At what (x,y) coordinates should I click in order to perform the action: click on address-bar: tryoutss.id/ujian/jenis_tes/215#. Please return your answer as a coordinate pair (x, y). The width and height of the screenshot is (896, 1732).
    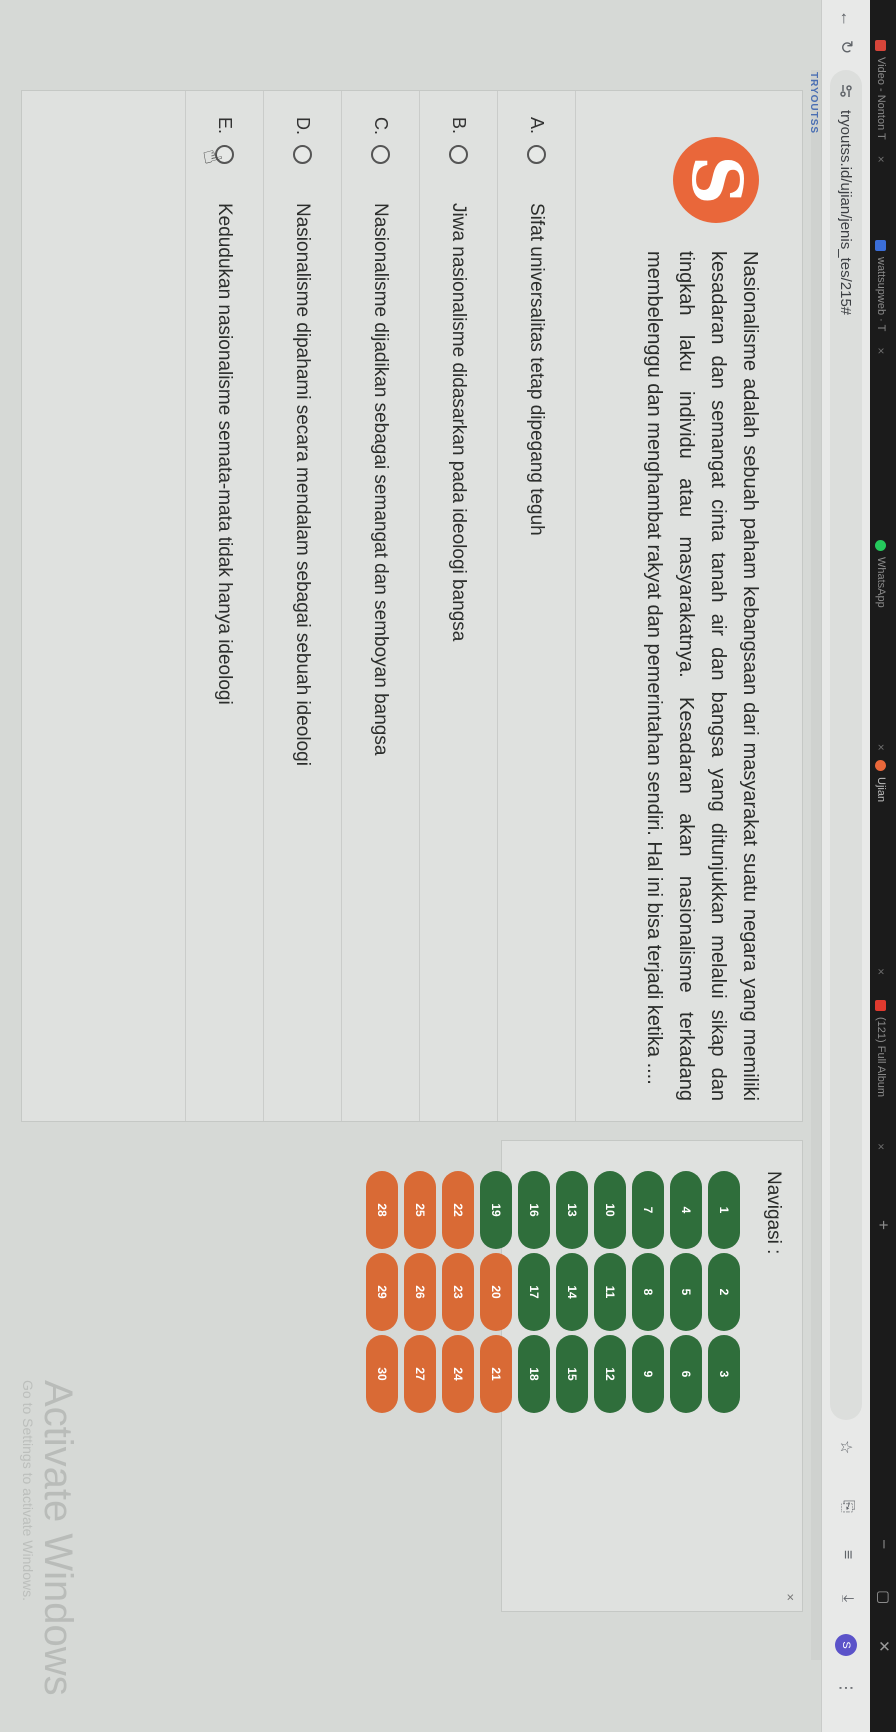
    Looking at the image, I should click on (846, 745).